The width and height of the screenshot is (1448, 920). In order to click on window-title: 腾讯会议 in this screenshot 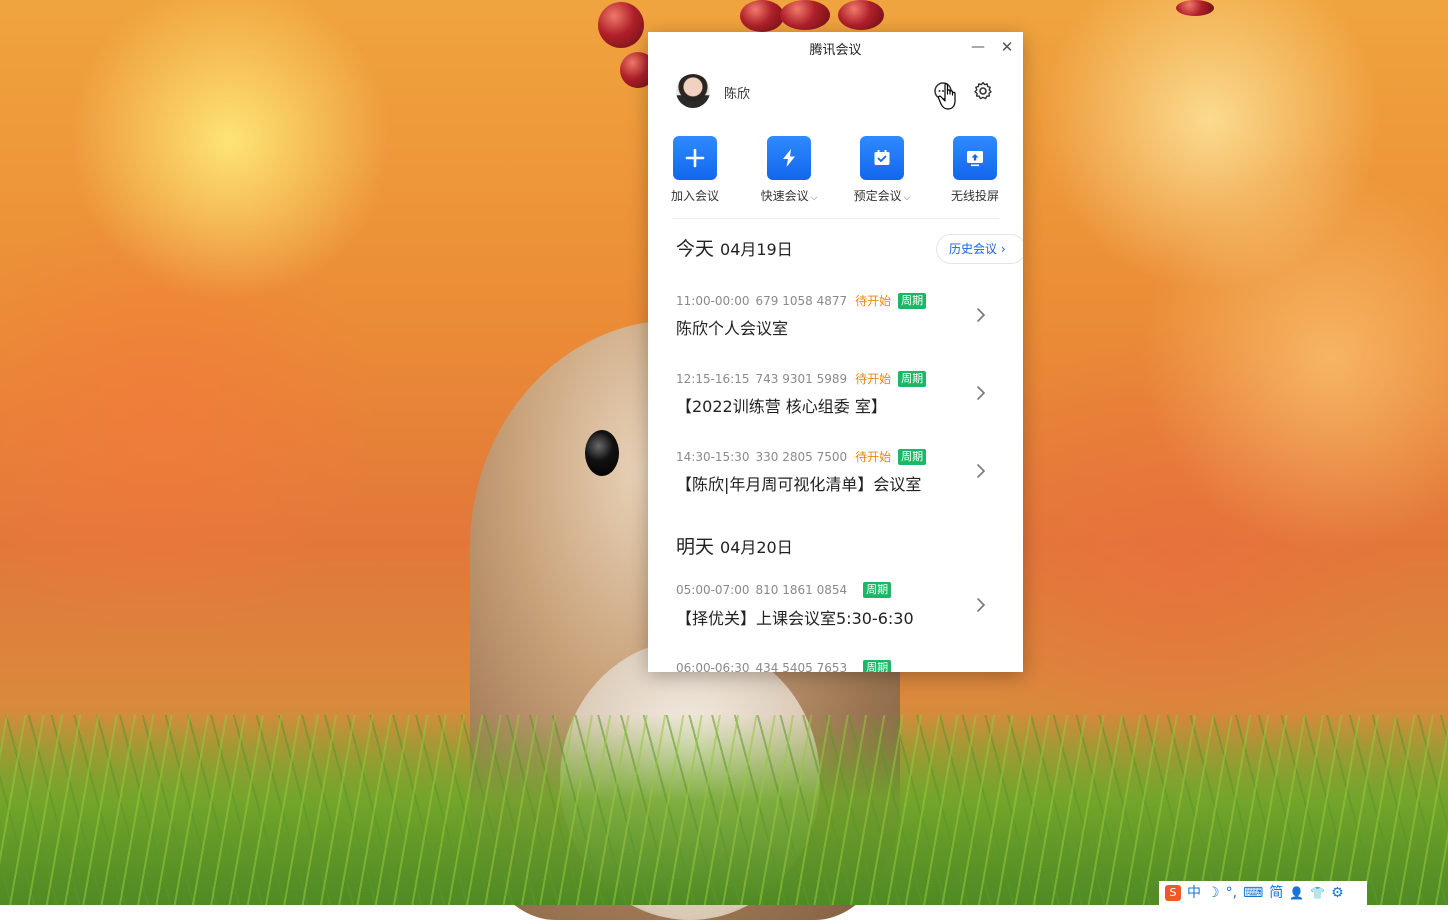, I will do `click(835, 50)`.